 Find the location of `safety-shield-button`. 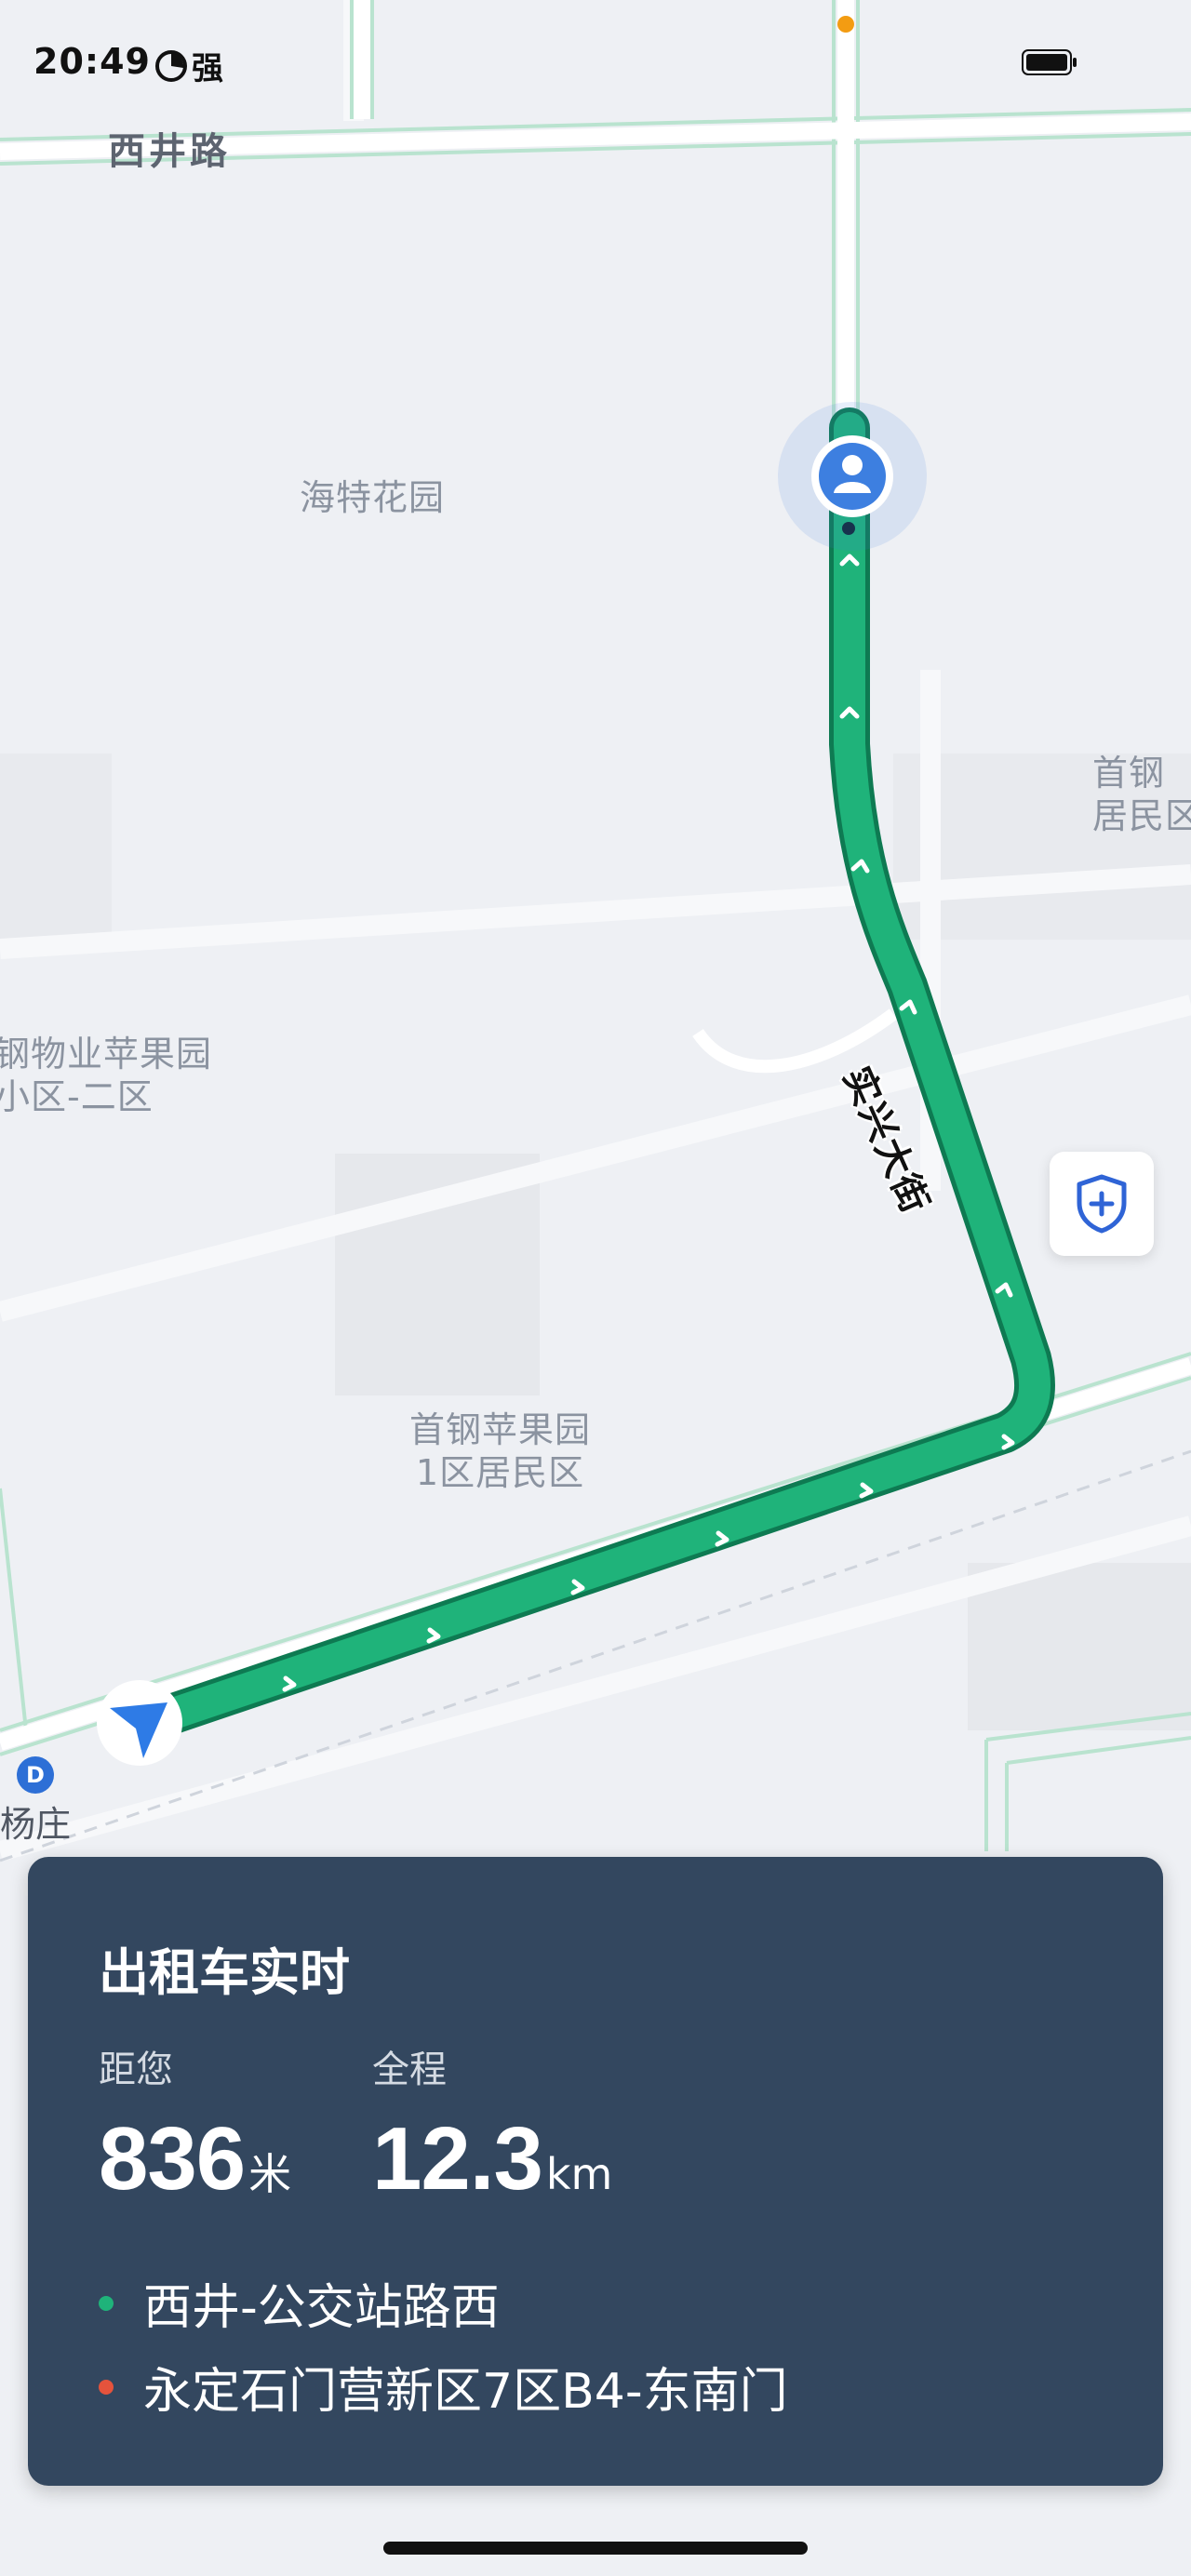

safety-shield-button is located at coordinates (1102, 1204).